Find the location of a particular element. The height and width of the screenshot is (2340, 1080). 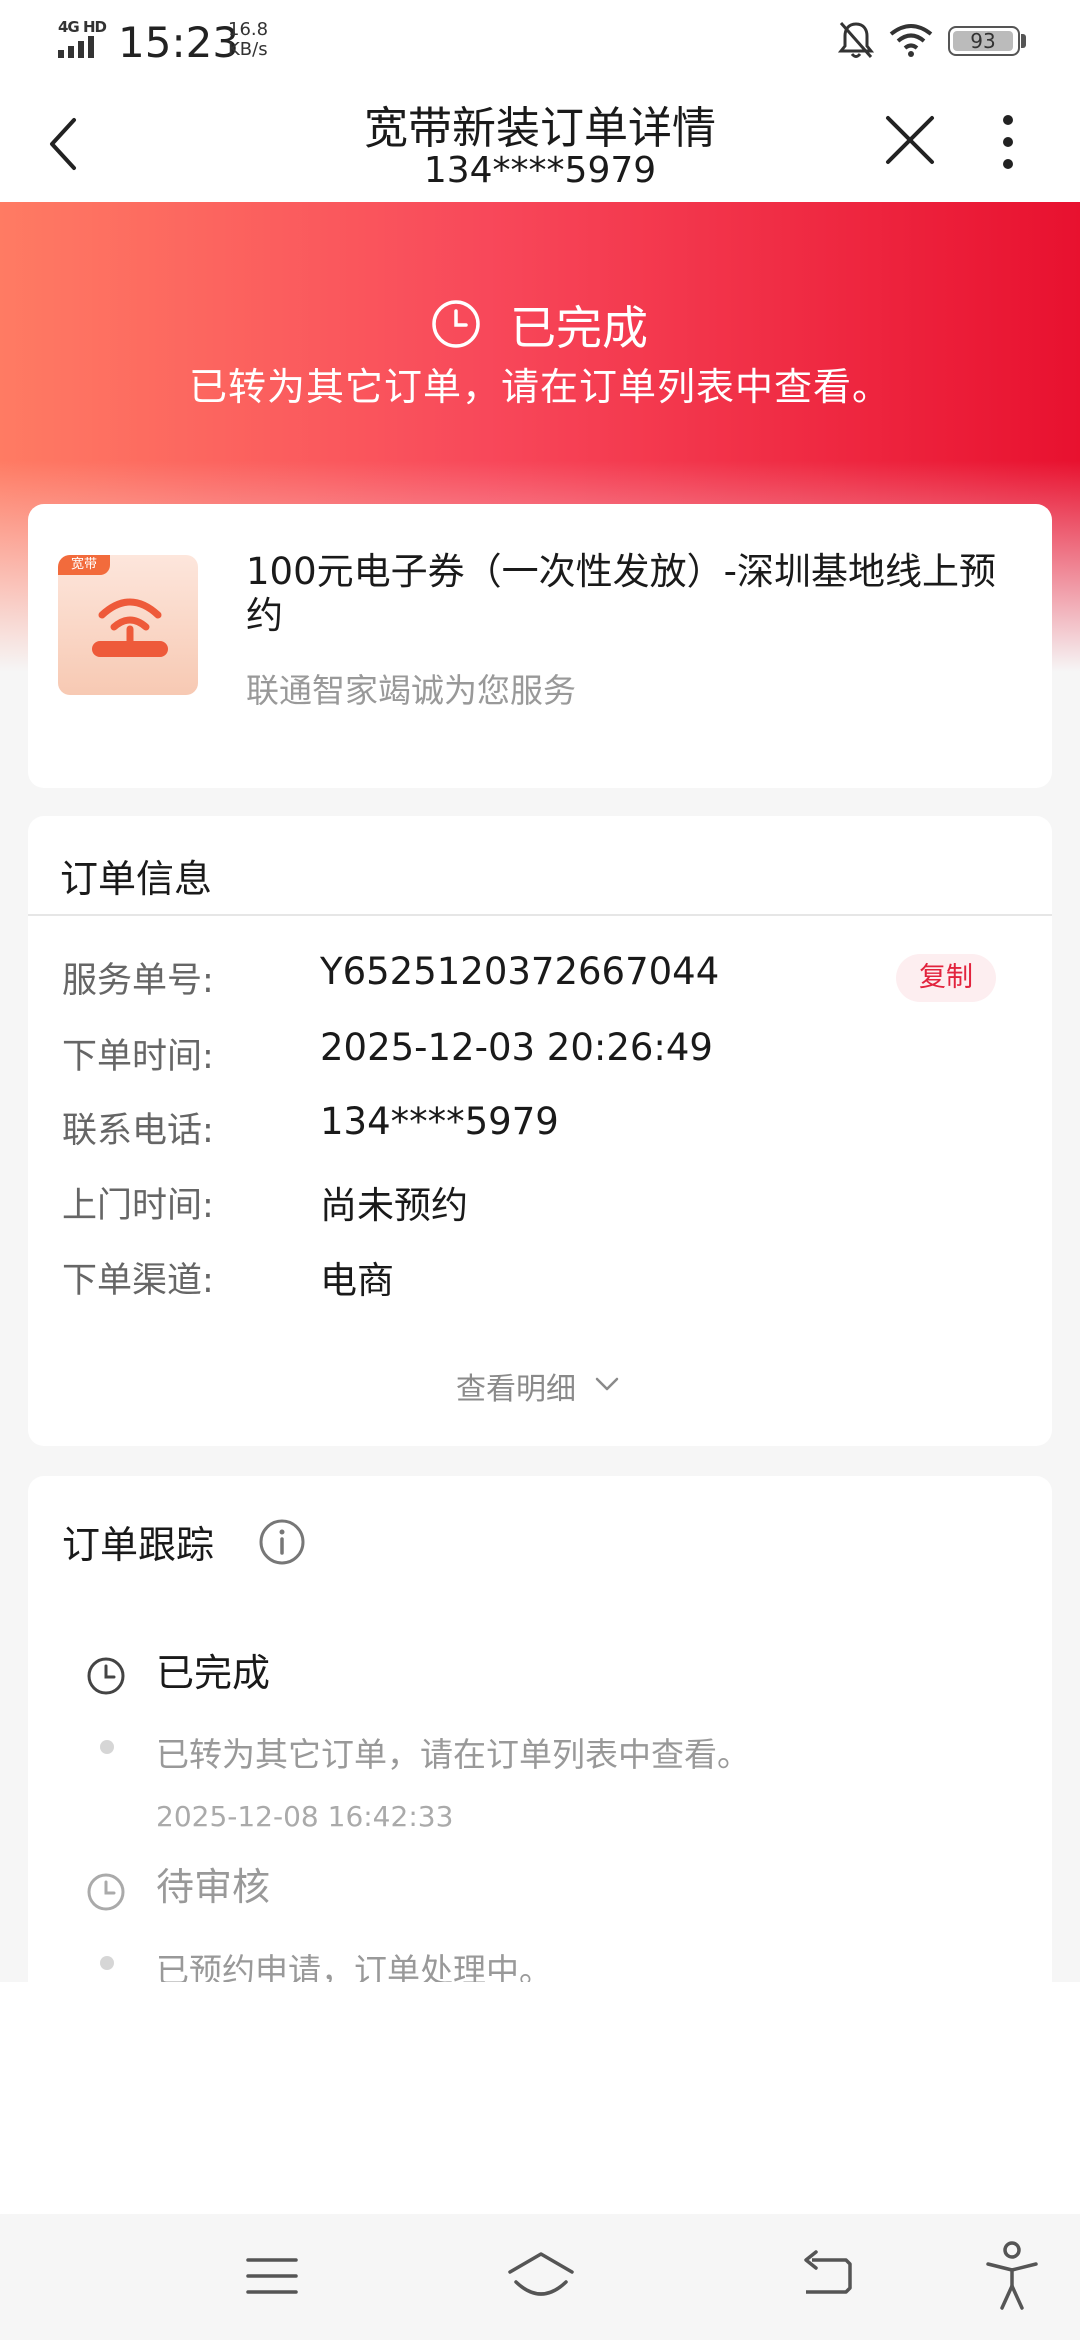

tracking-status: 待审核 is located at coordinates (213, 1887).